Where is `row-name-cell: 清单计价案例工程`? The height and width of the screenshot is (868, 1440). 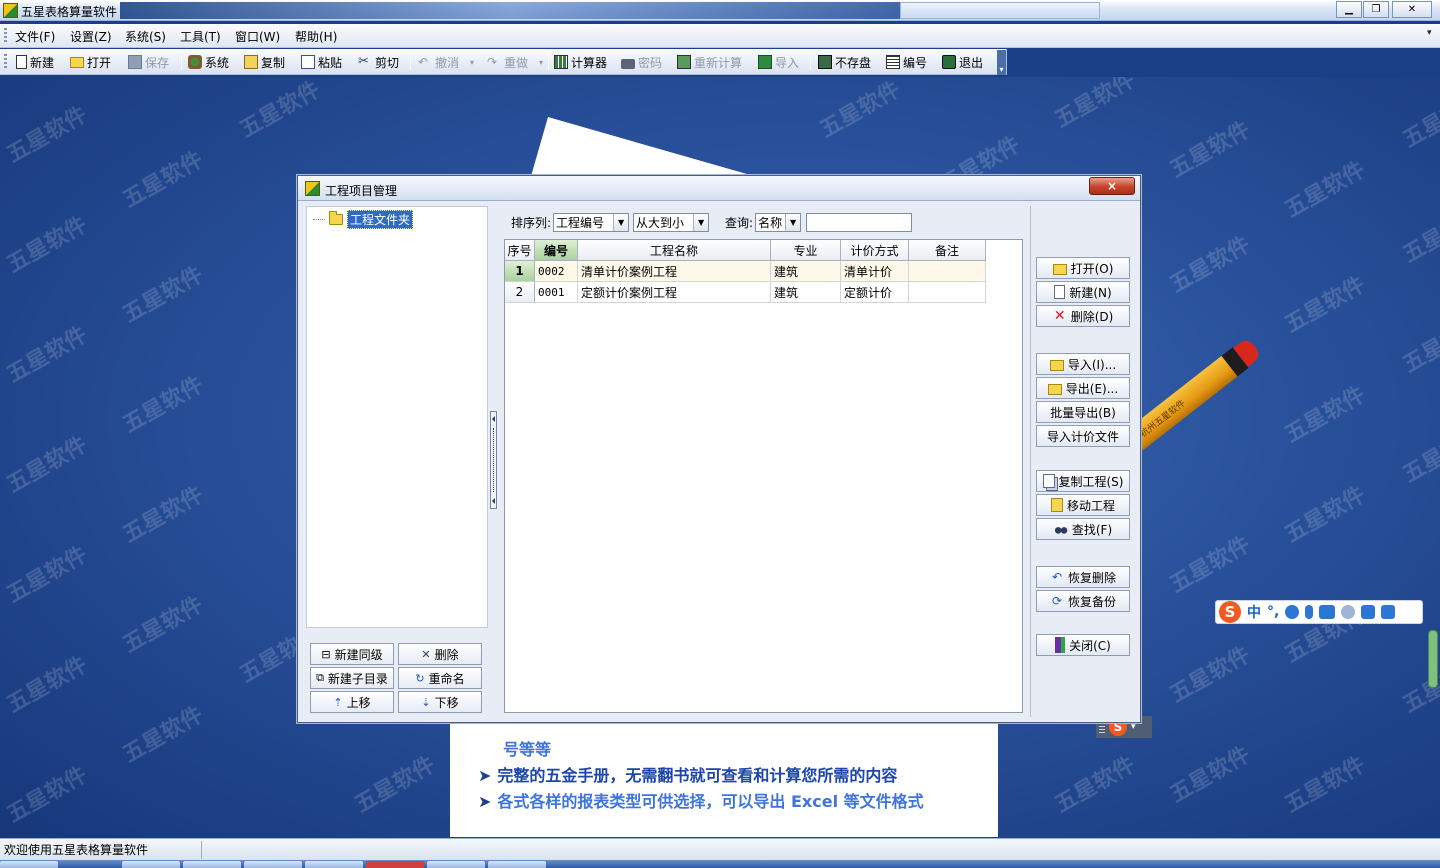
row-name-cell: 清单计价案例工程 is located at coordinates (674, 271).